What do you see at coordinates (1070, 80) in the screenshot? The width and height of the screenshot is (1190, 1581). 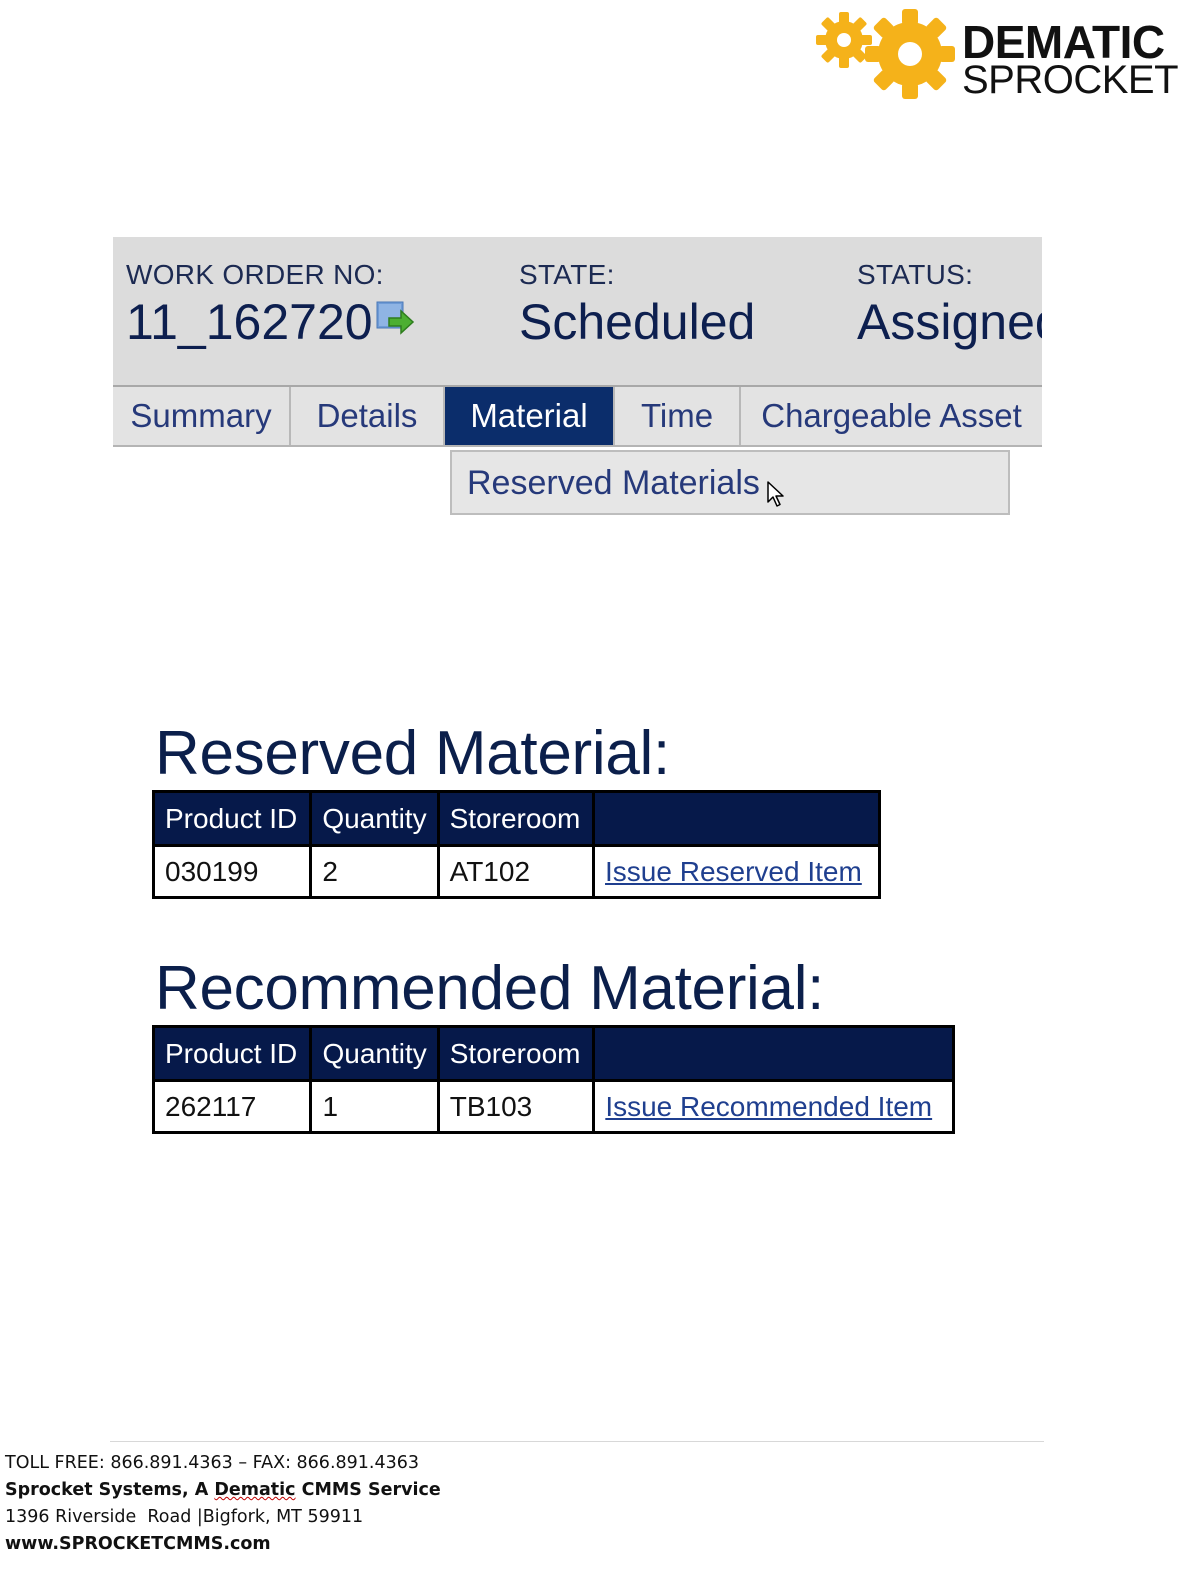 I see `logo-line-sprocket: SPROCKET` at bounding box center [1070, 80].